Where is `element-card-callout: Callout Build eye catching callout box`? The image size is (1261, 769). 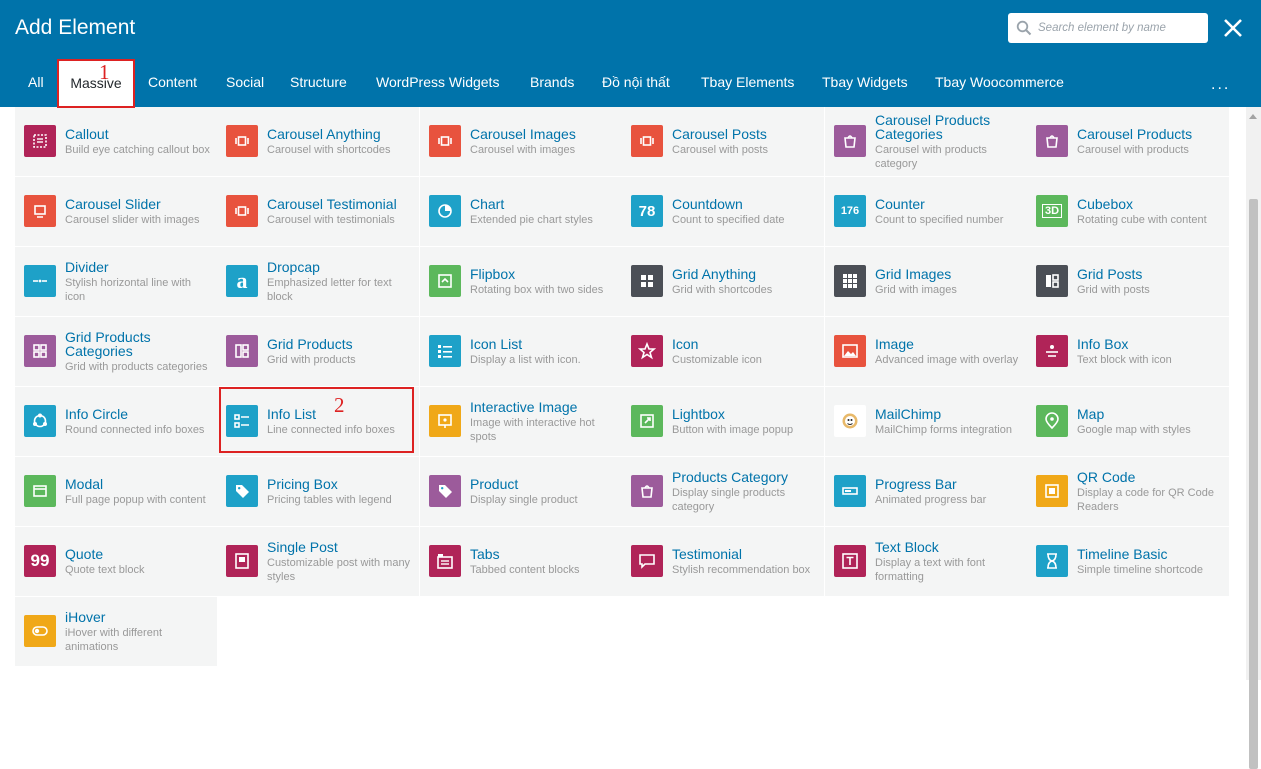 element-card-callout: Callout Build eye catching callout box is located at coordinates (116, 141).